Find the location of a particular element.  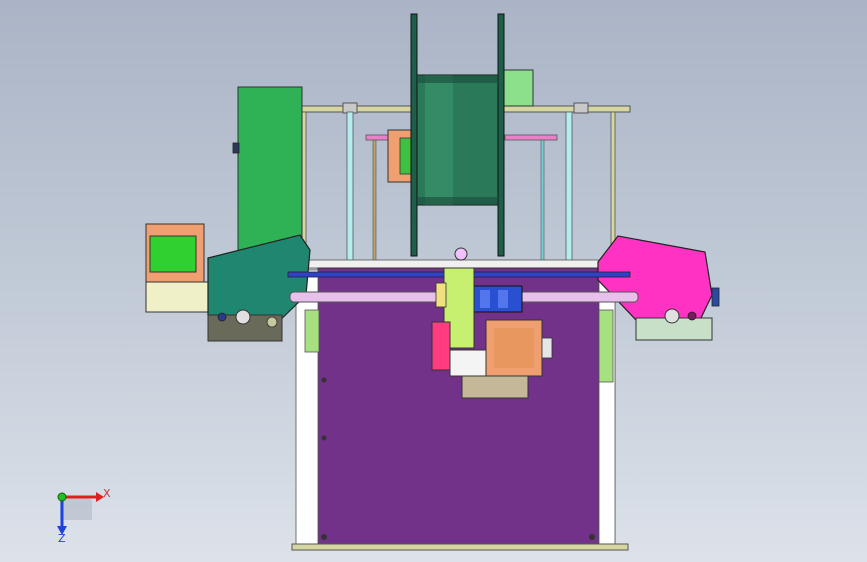

z-axis-label: Z is located at coordinates (62, 538).